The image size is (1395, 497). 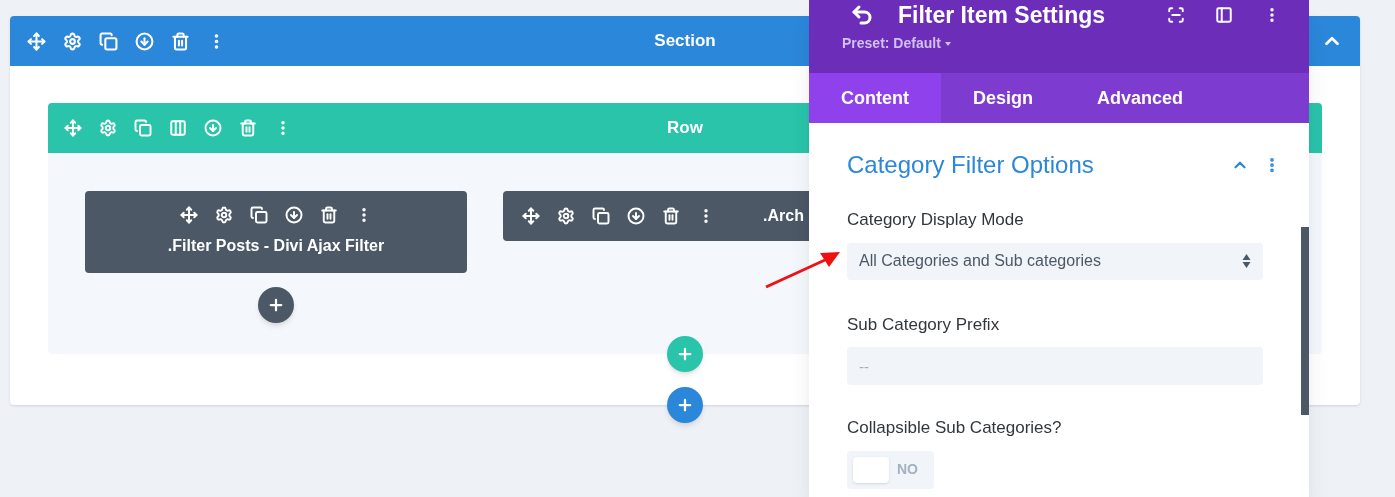 What do you see at coordinates (924, 324) in the screenshot?
I see `field-label: Sub Category Prefix` at bounding box center [924, 324].